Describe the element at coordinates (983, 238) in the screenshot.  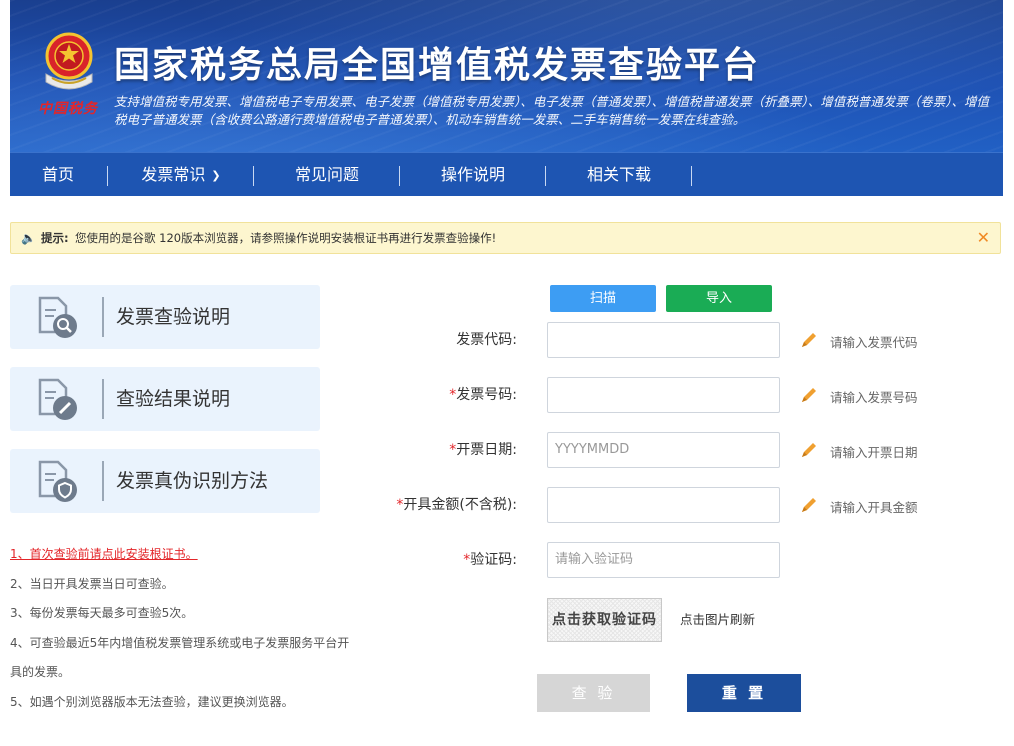
I see `close-icon: ✕` at that location.